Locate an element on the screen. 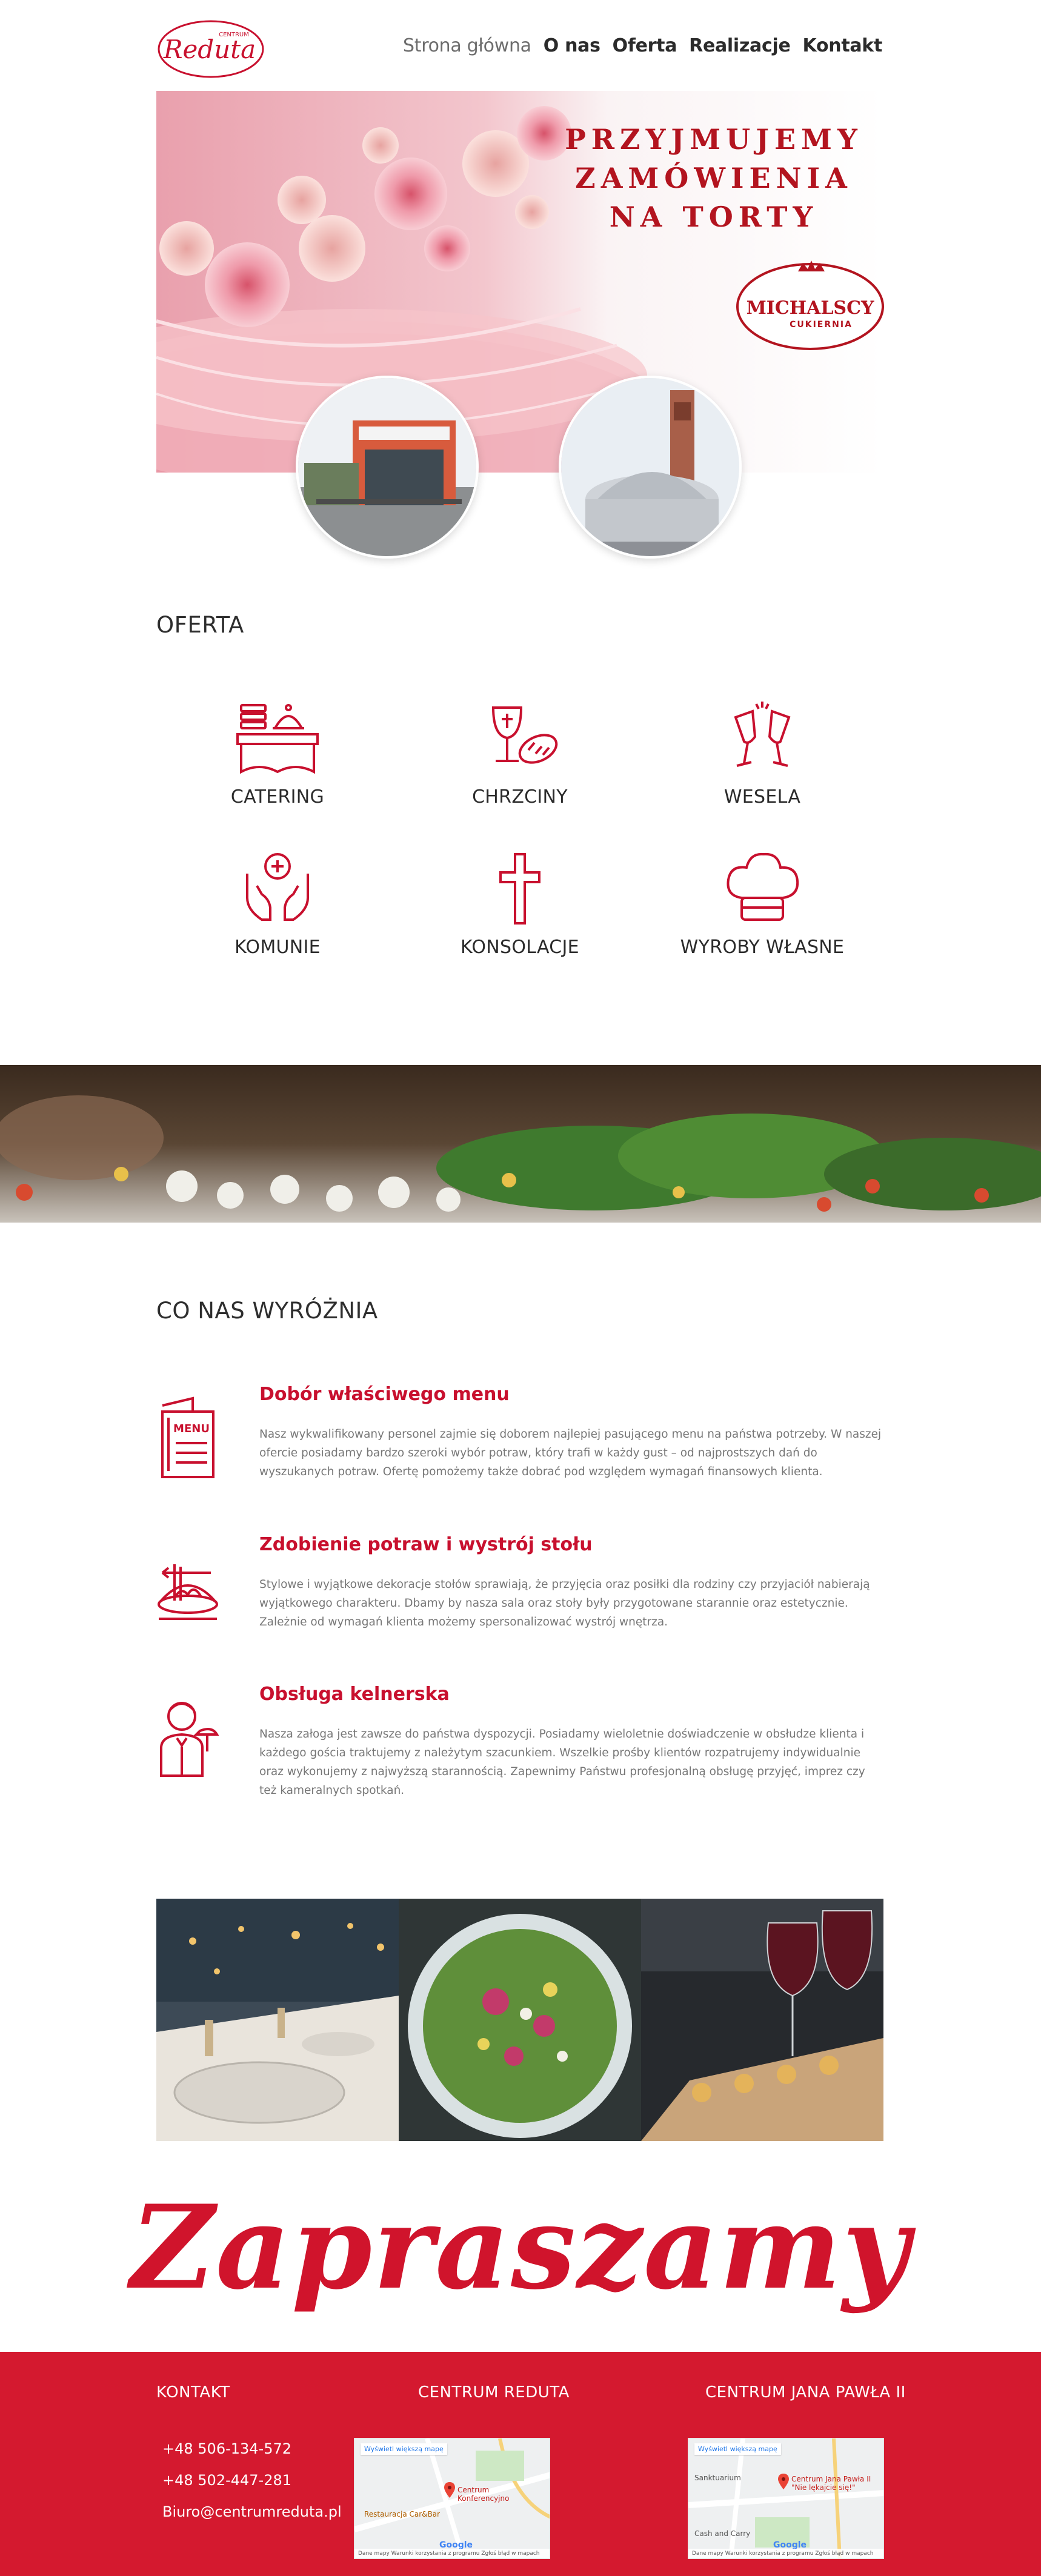 The height and width of the screenshot is (2576, 1041). map-2-side-label: Sanktuarium is located at coordinates (717, 2478).